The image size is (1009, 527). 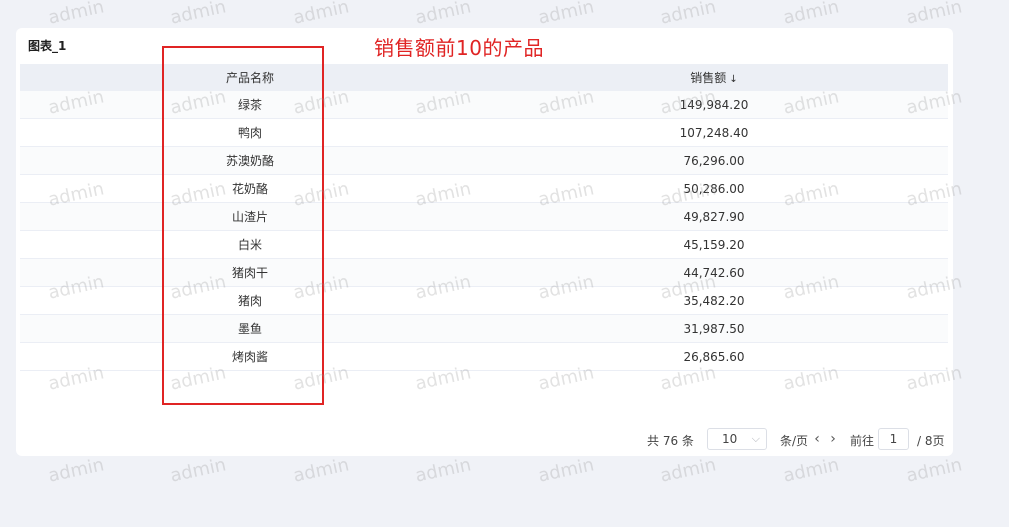 What do you see at coordinates (714, 160) in the screenshot?
I see `cell-sales: 76,296.00` at bounding box center [714, 160].